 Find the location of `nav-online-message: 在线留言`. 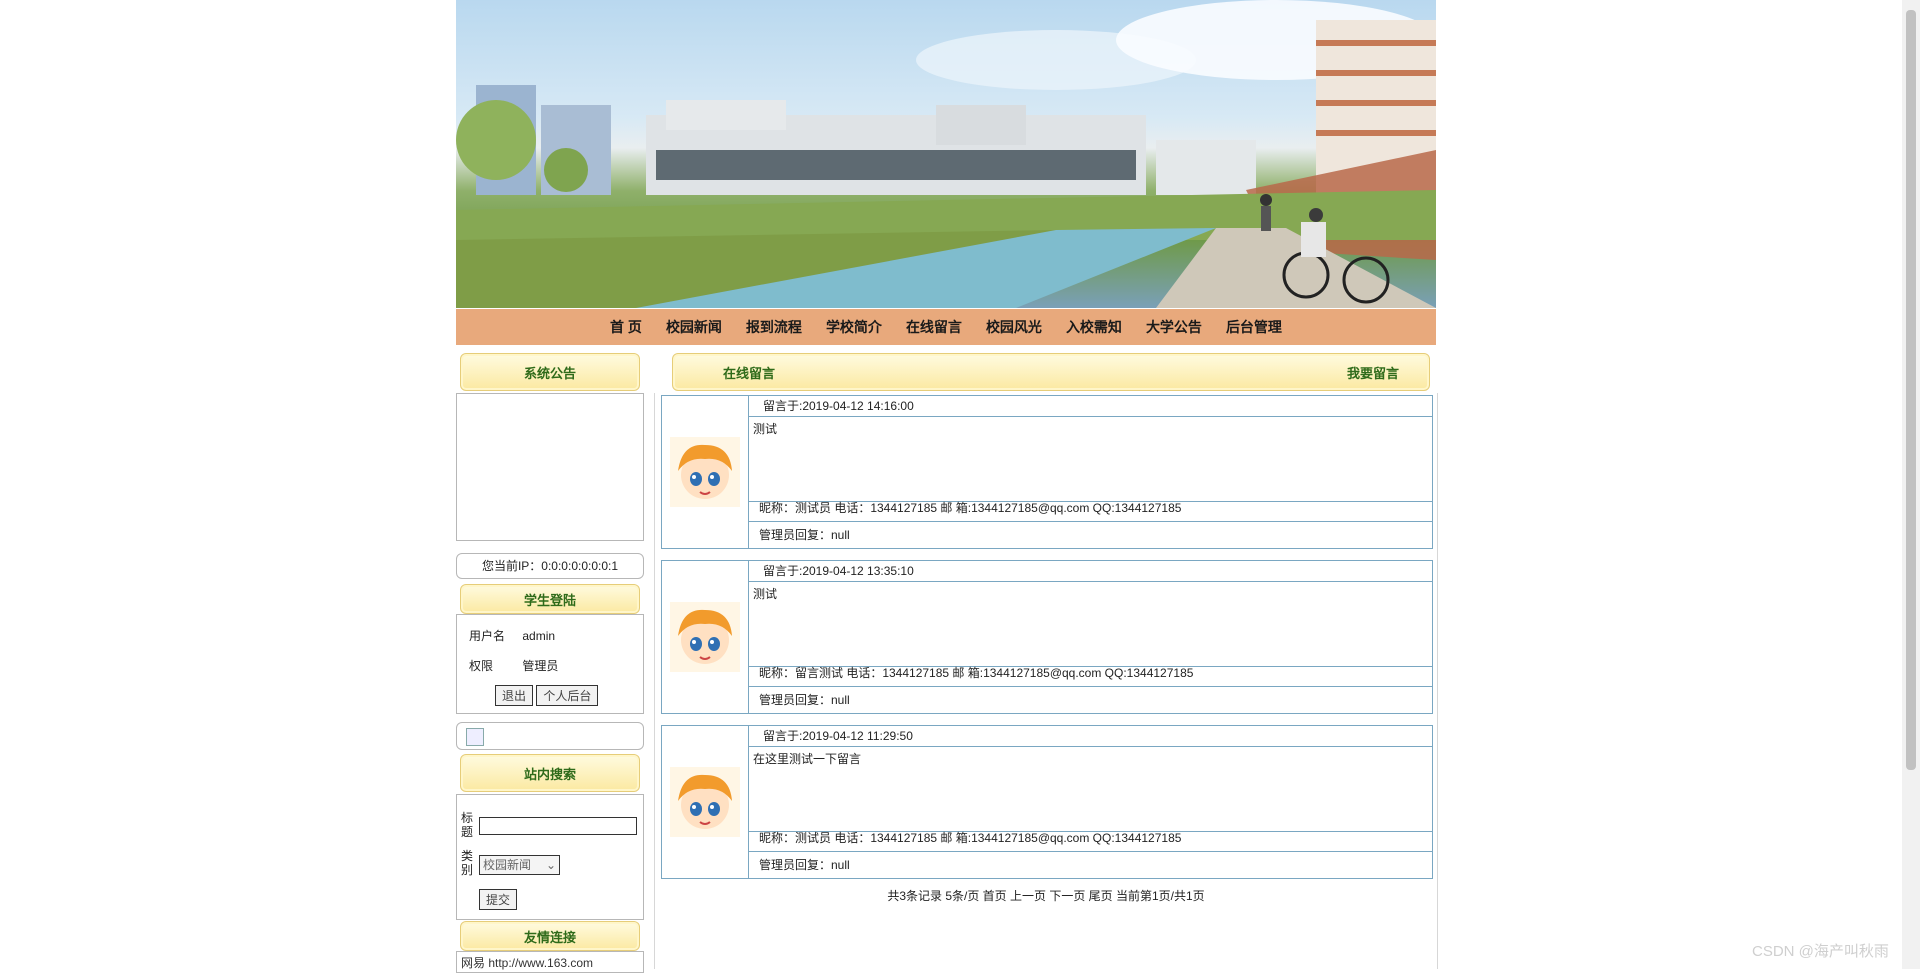

nav-online-message: 在线留言 is located at coordinates (934, 327).